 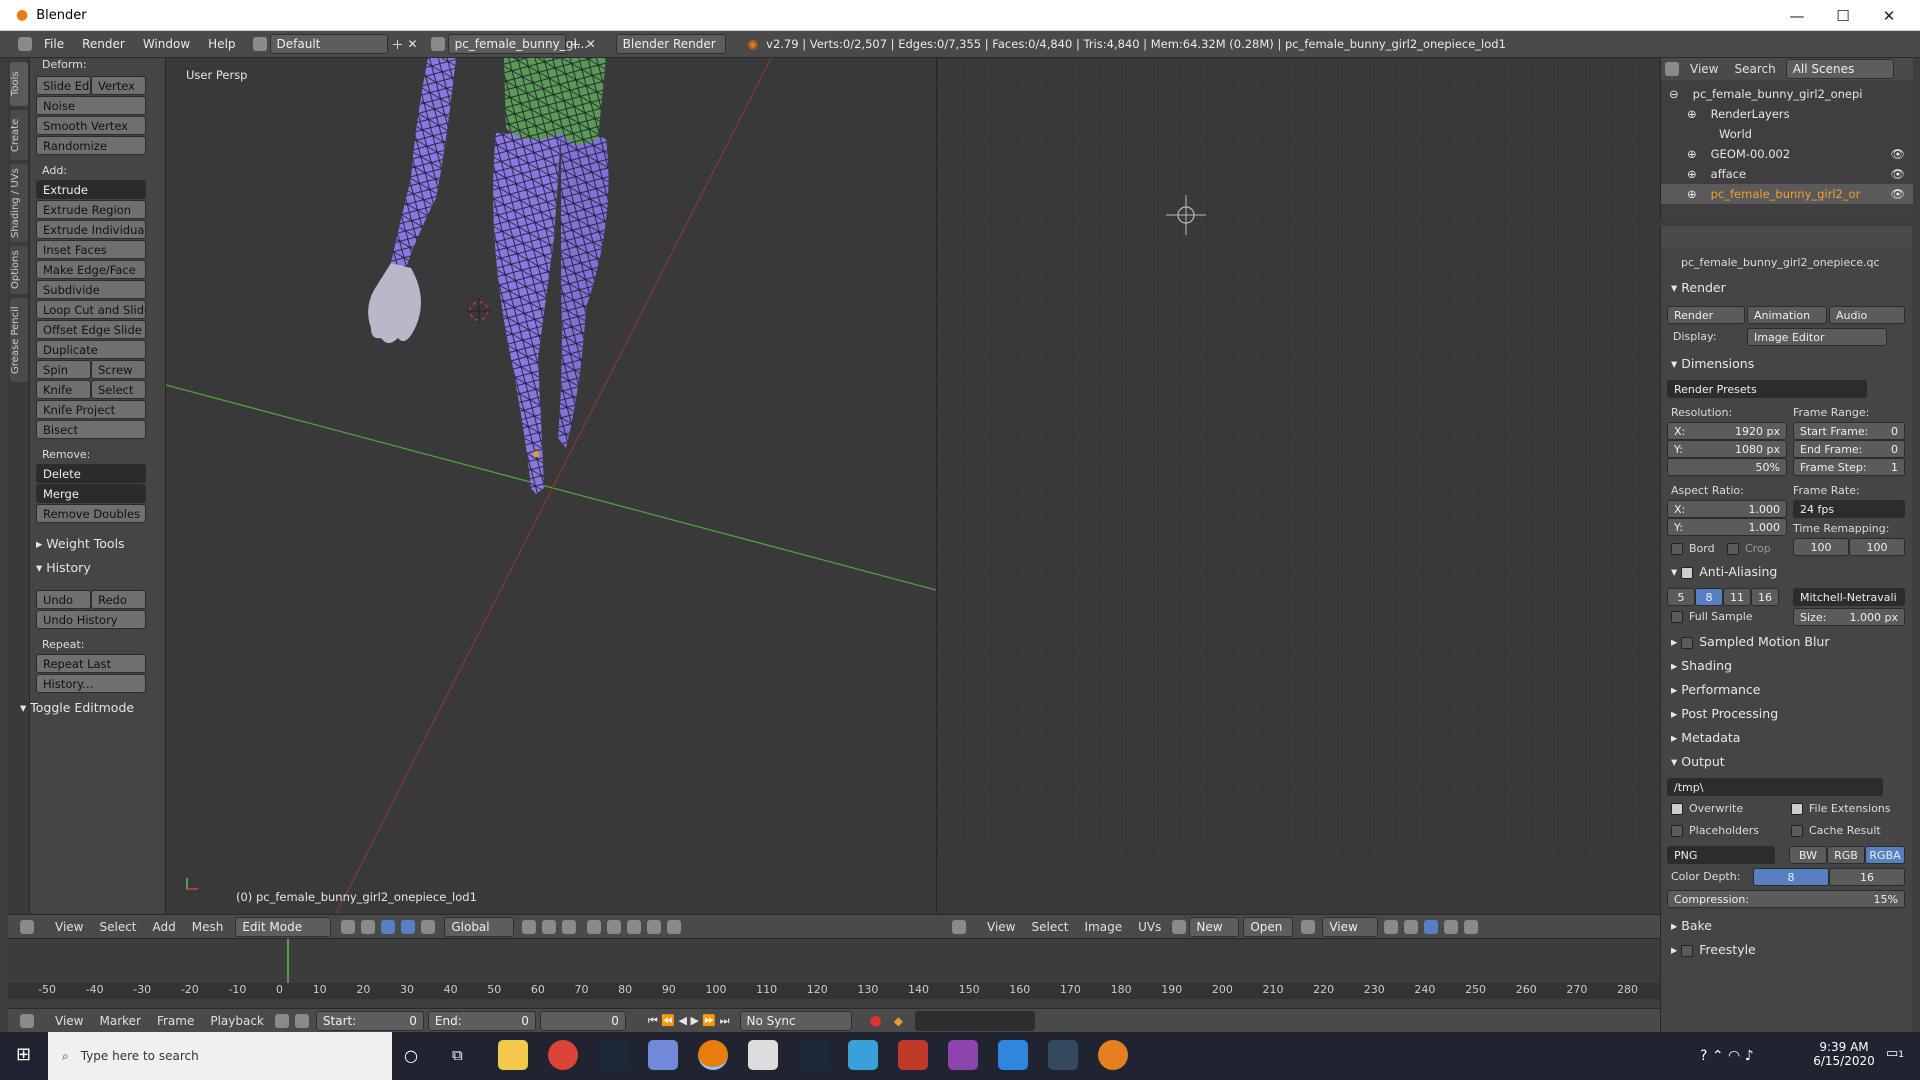 I want to click on app-icon, so click(x=863, y=1055).